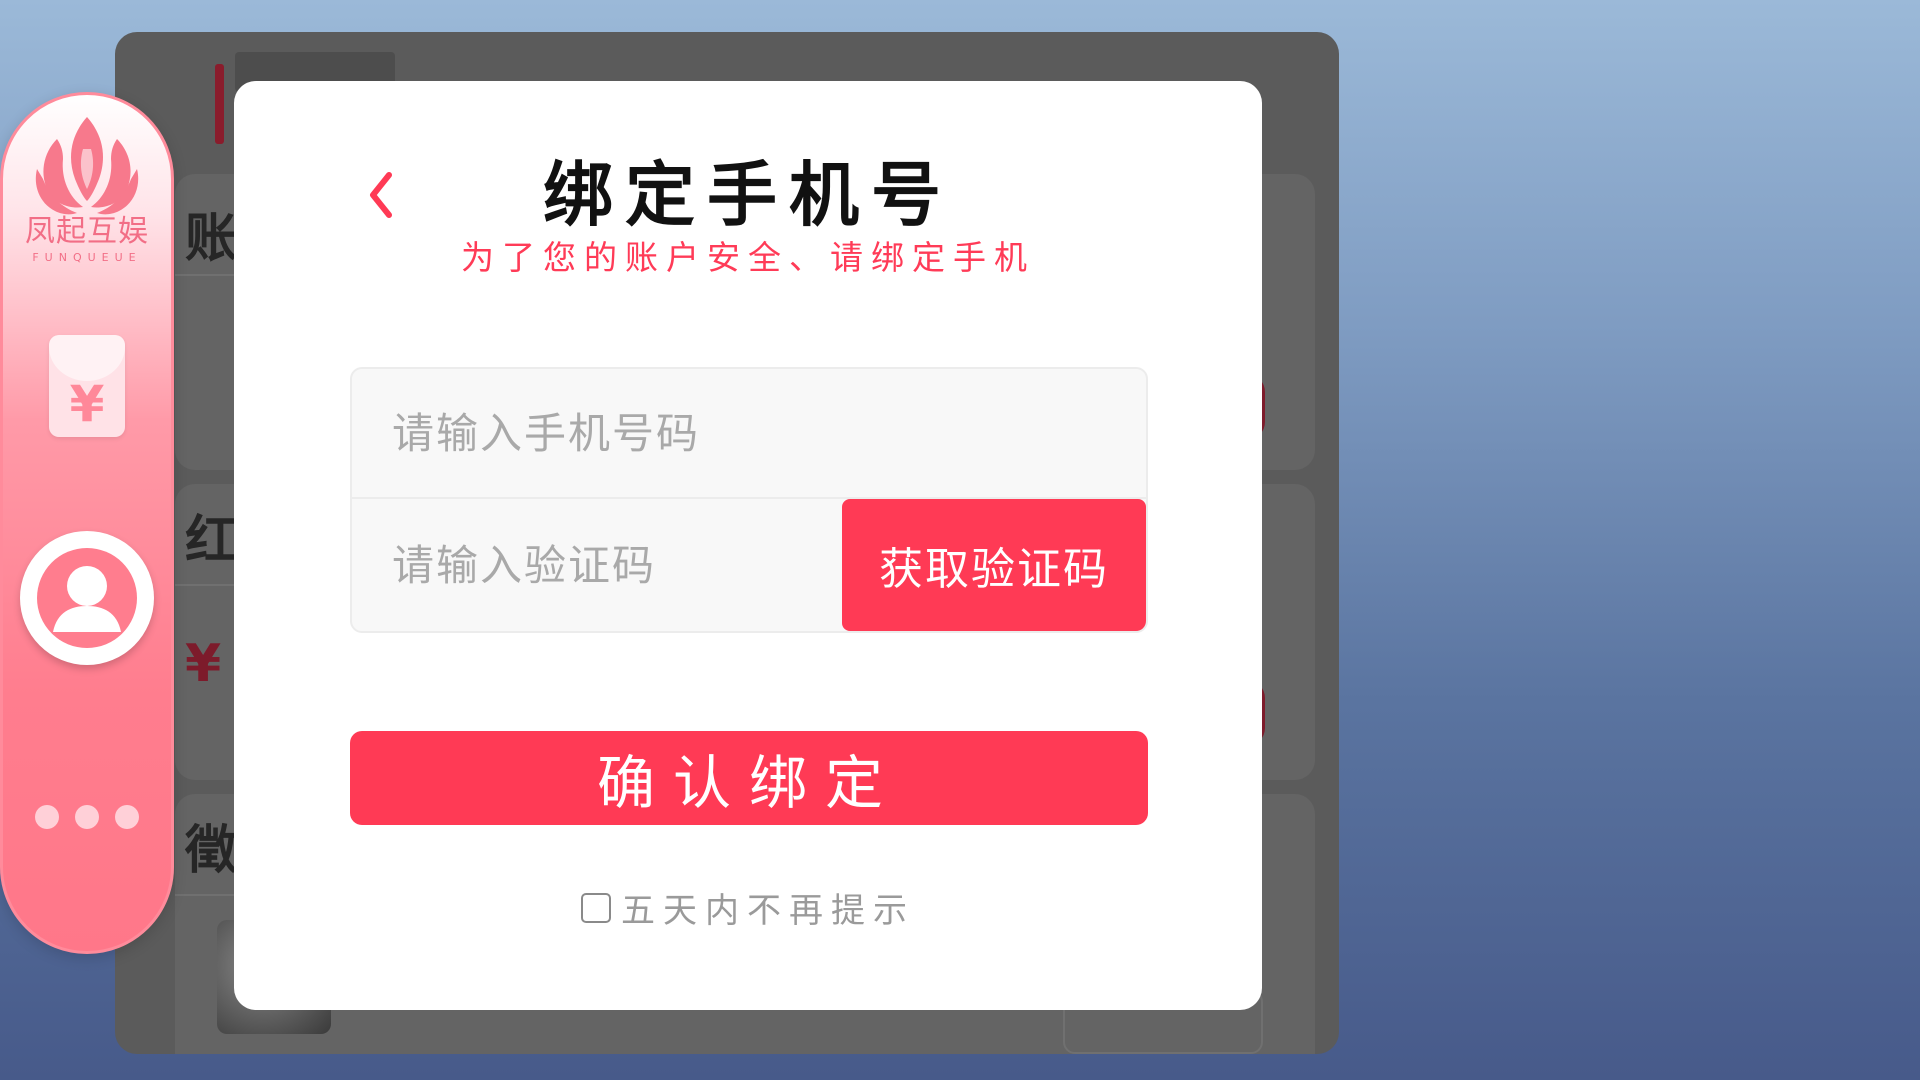  I want to click on red-packet-yen: ¥, so click(87, 404).